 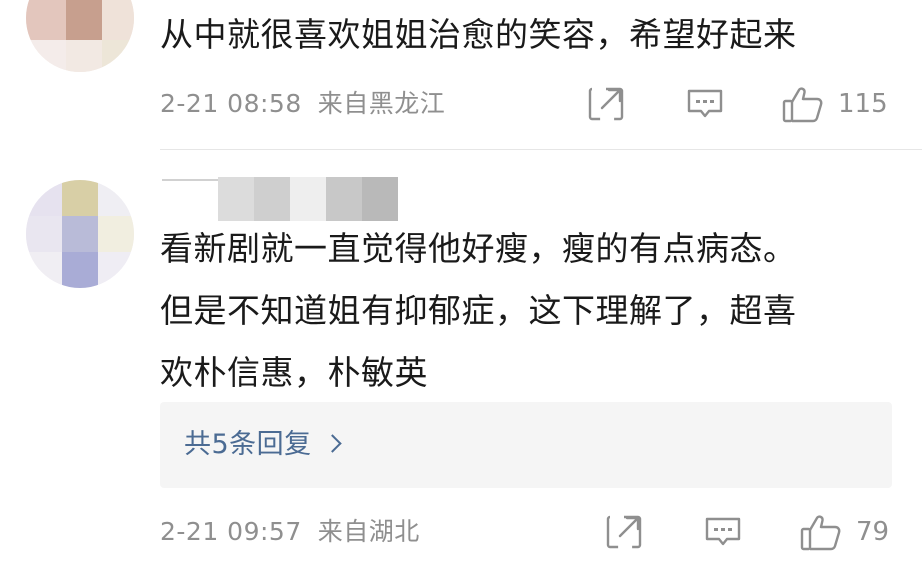 What do you see at coordinates (231, 531) in the screenshot?
I see `comment-timestamp: 2-21 09:57` at bounding box center [231, 531].